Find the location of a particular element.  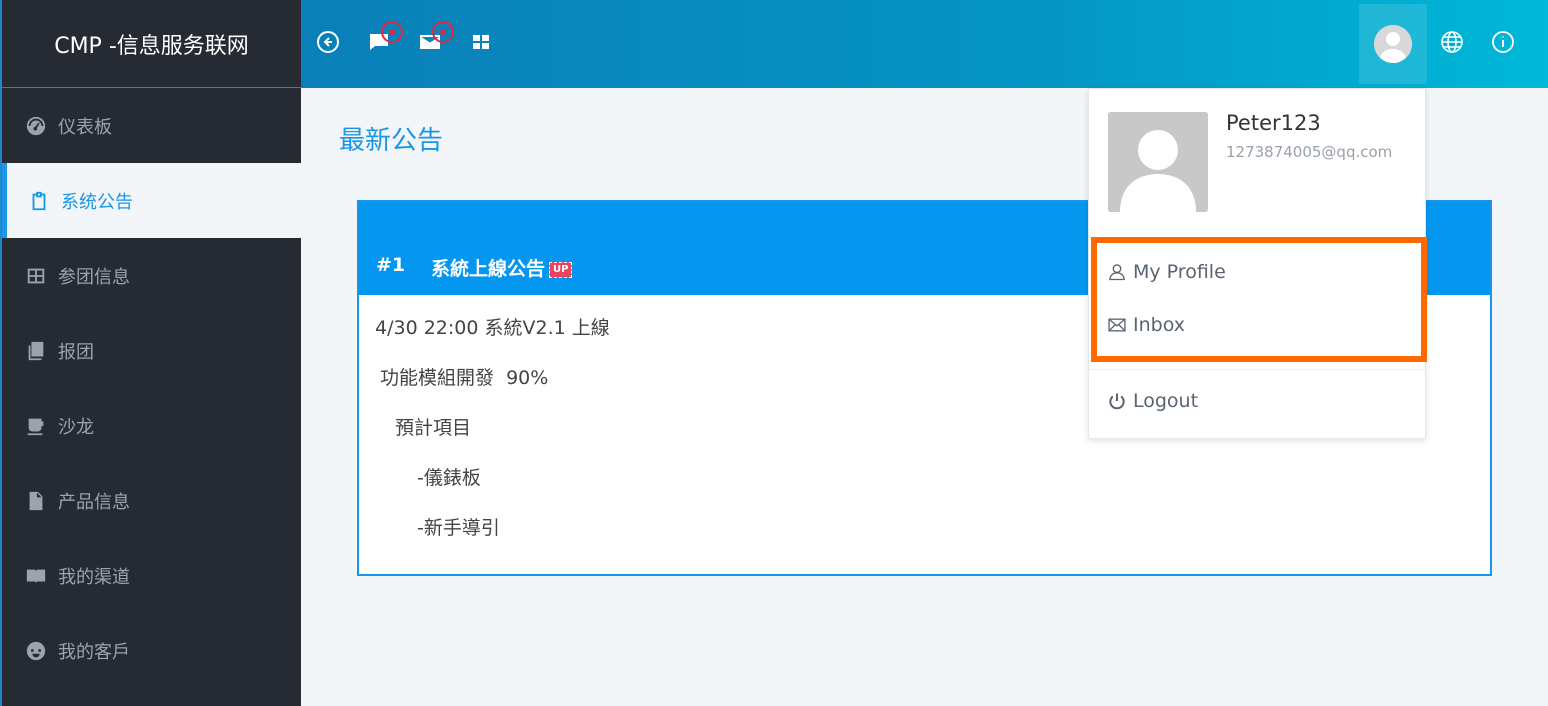

sidebar-item-label: 我的渠道 is located at coordinates (94, 577).